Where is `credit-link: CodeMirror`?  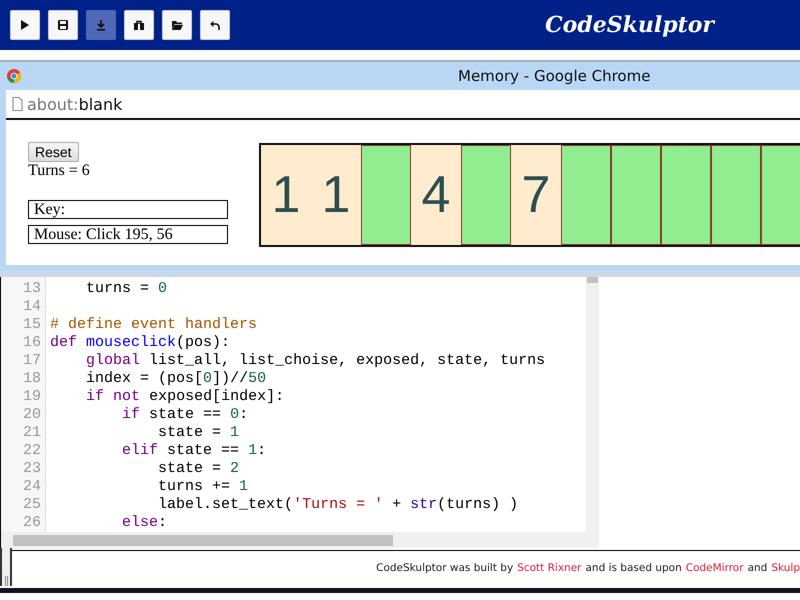 credit-link: CodeMirror is located at coordinates (715, 568).